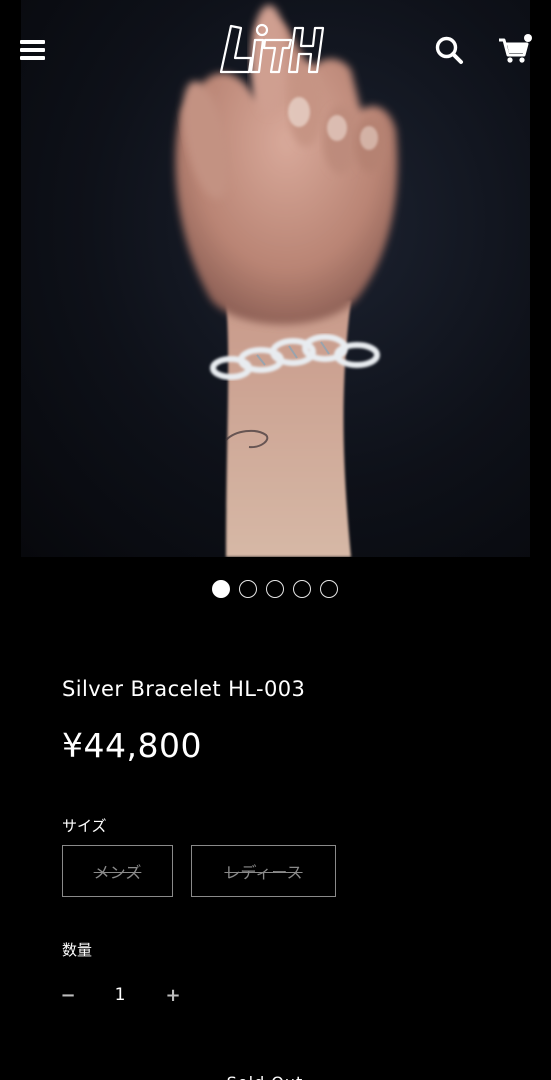  Describe the element at coordinates (528, 38) in the screenshot. I see `cart-badge` at that location.